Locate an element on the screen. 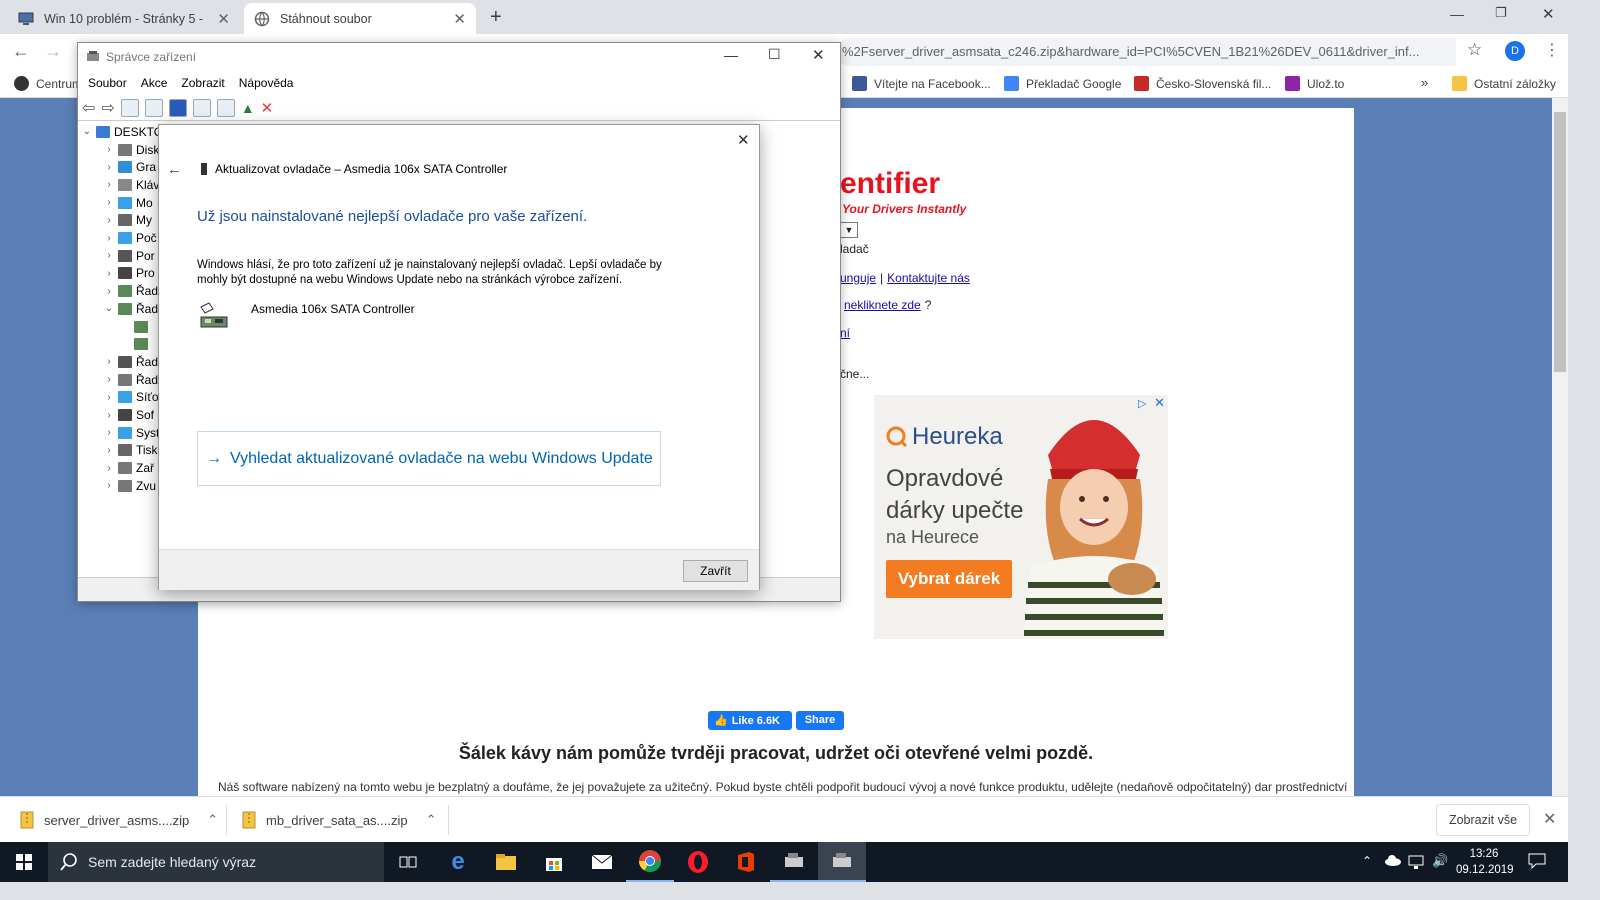 The image size is (1600, 900). action-center-icon is located at coordinates (1537, 861).